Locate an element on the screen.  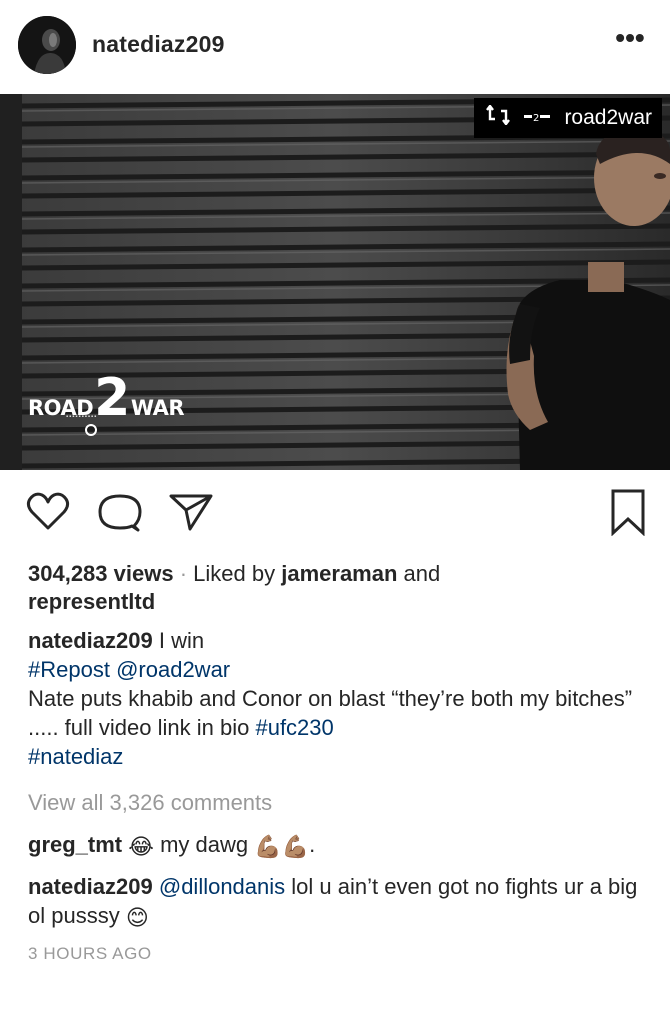
svg-text: 2 is located at coordinates (536, 117).